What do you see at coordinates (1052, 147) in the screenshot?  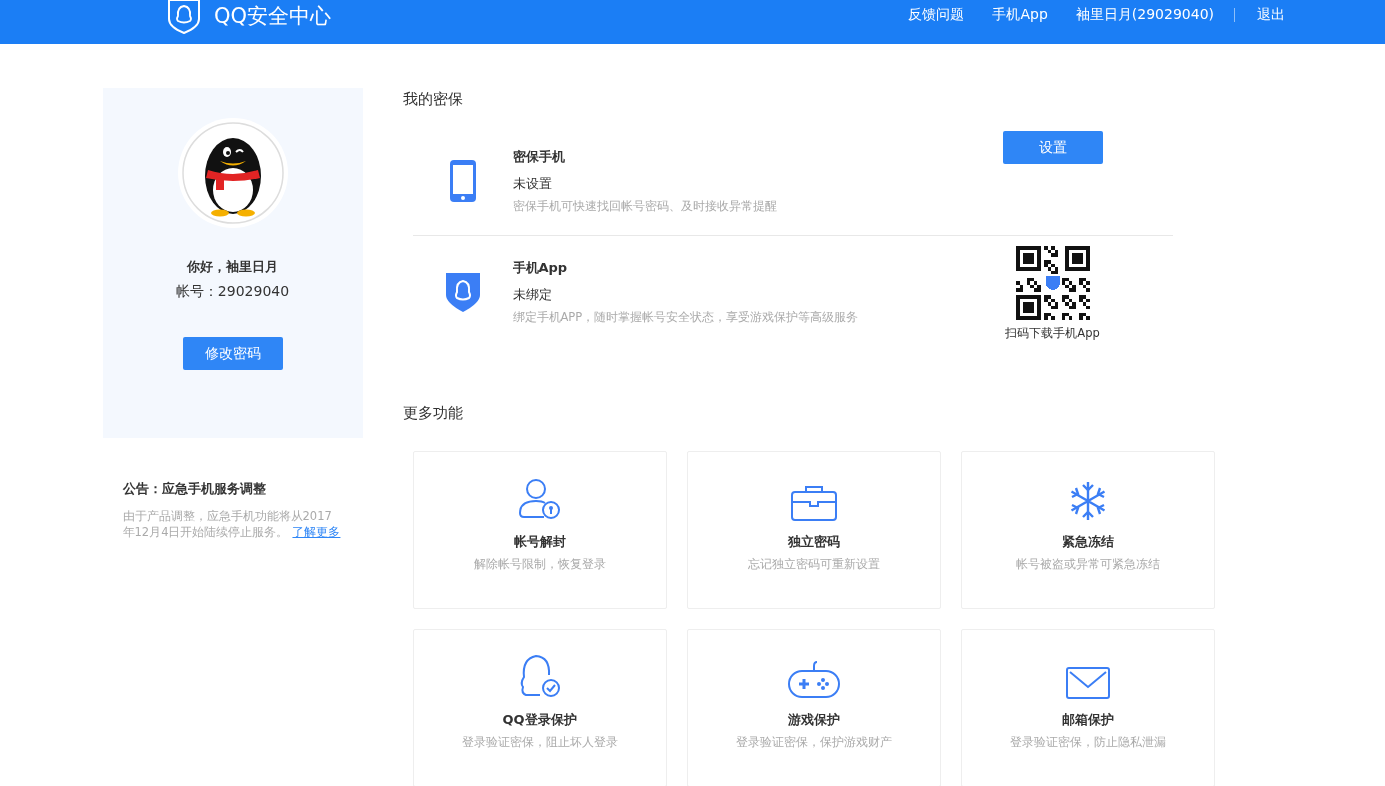 I see `setup-button: 设置` at bounding box center [1052, 147].